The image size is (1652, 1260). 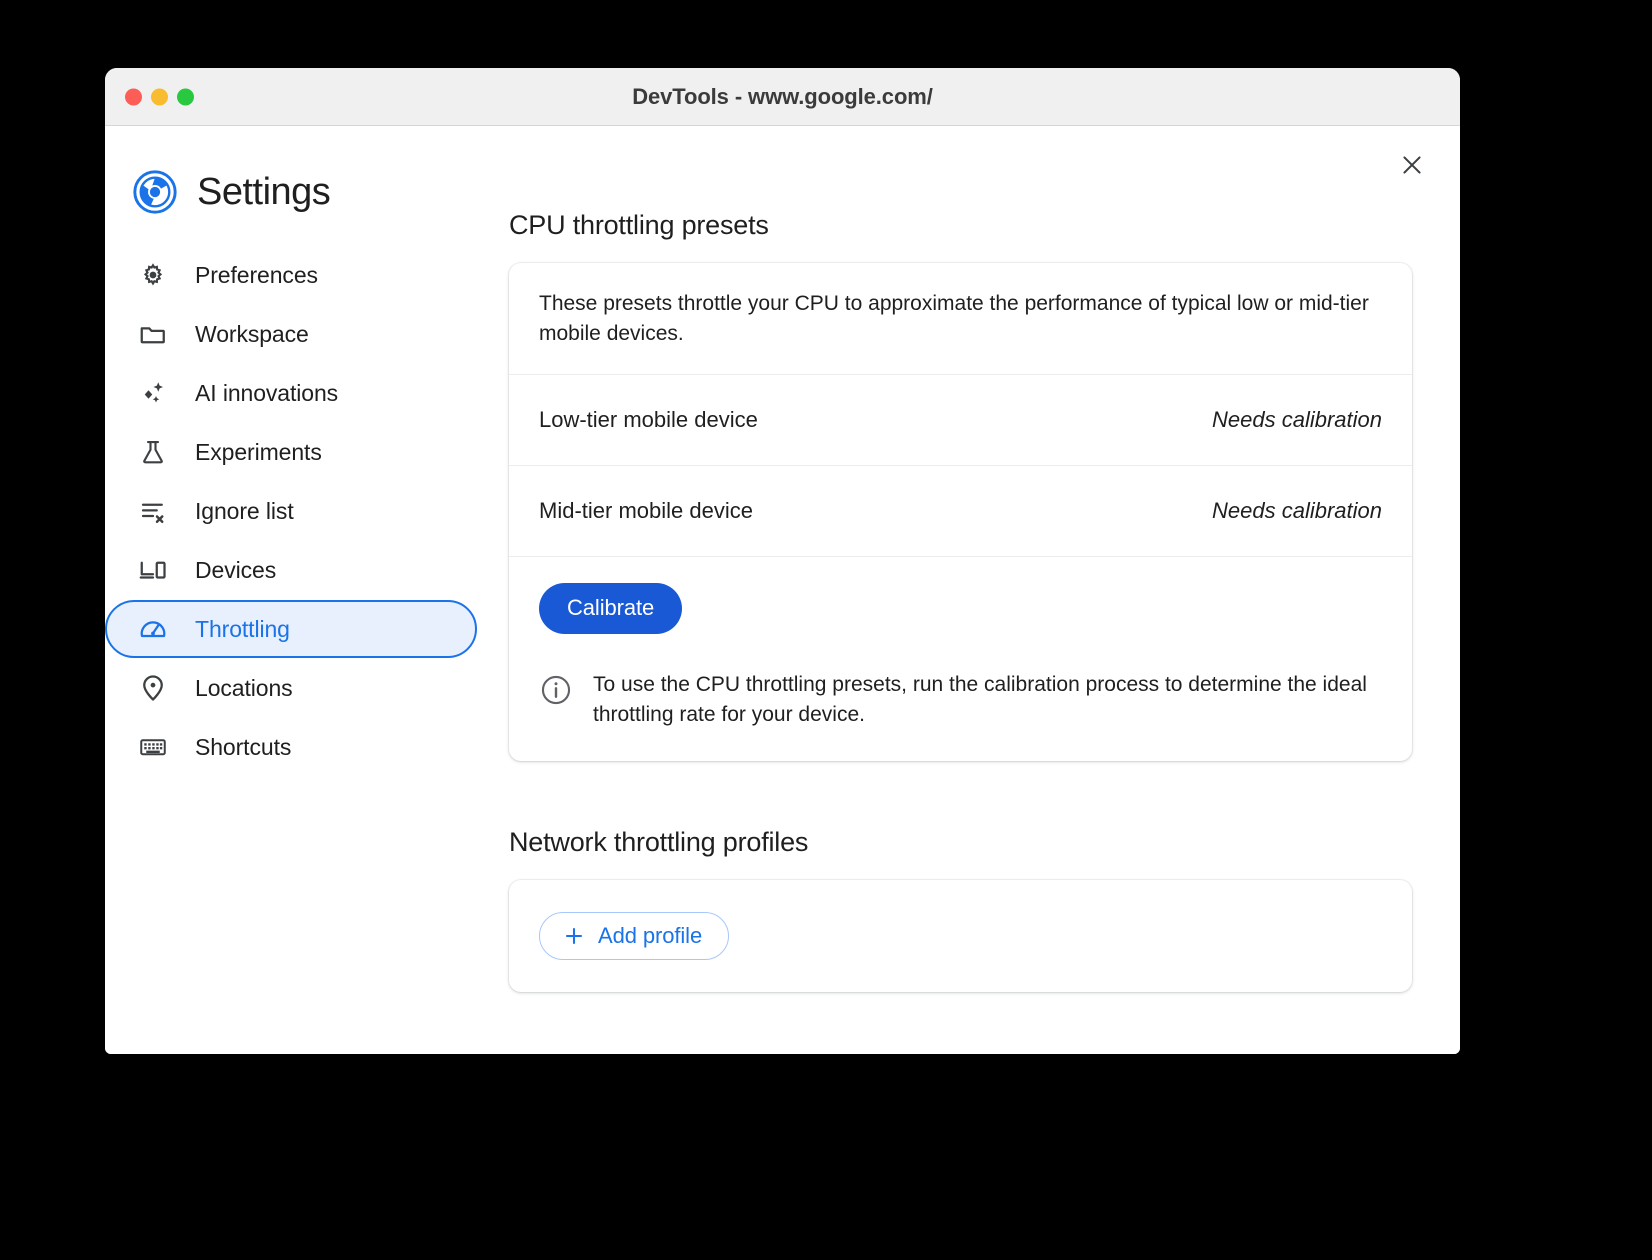 What do you see at coordinates (155, 192) in the screenshot?
I see `chrome-devtools-logo-icon` at bounding box center [155, 192].